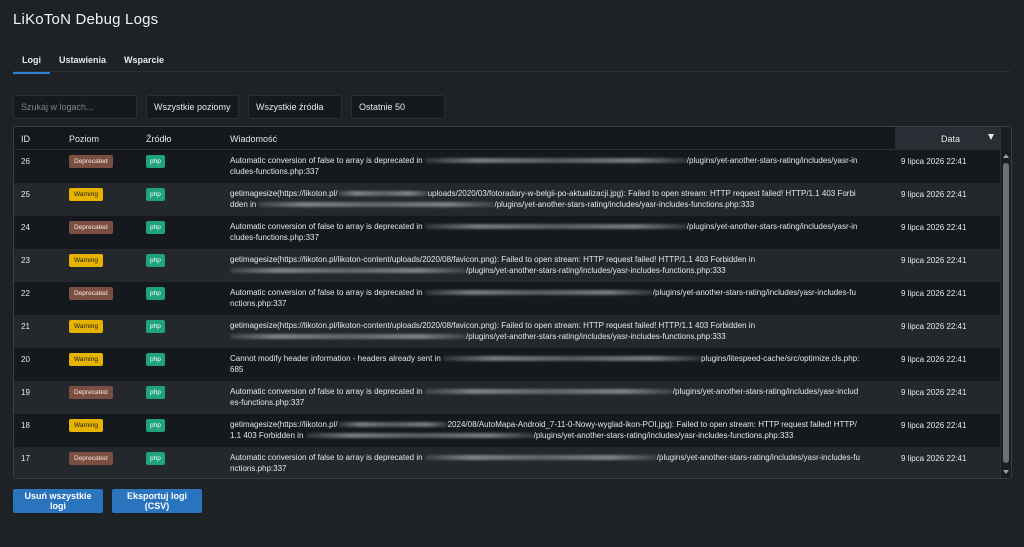 This screenshot has width=1024, height=547. I want to click on row-id: 18, so click(25, 425).